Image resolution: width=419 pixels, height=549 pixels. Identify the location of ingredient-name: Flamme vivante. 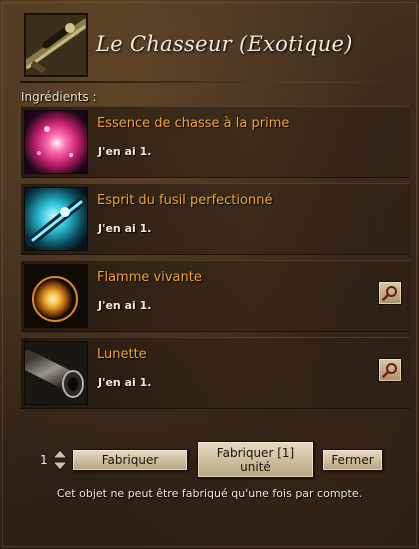
(149, 277).